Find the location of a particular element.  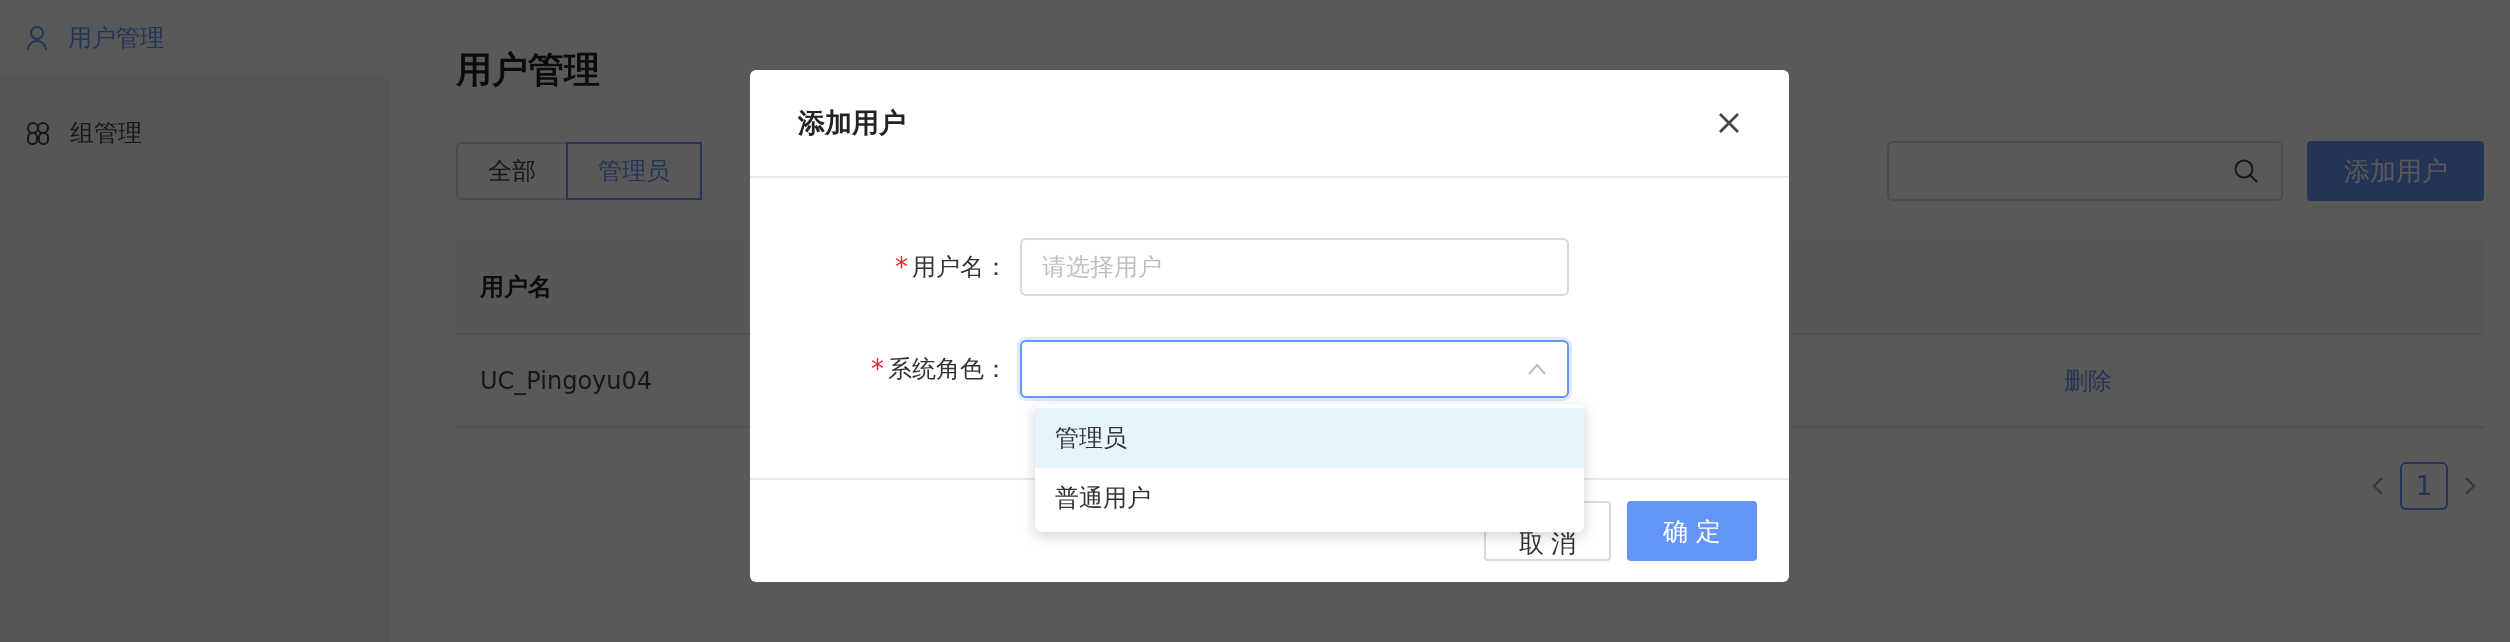

sidebar-item: 组管理 is located at coordinates (195, 133).